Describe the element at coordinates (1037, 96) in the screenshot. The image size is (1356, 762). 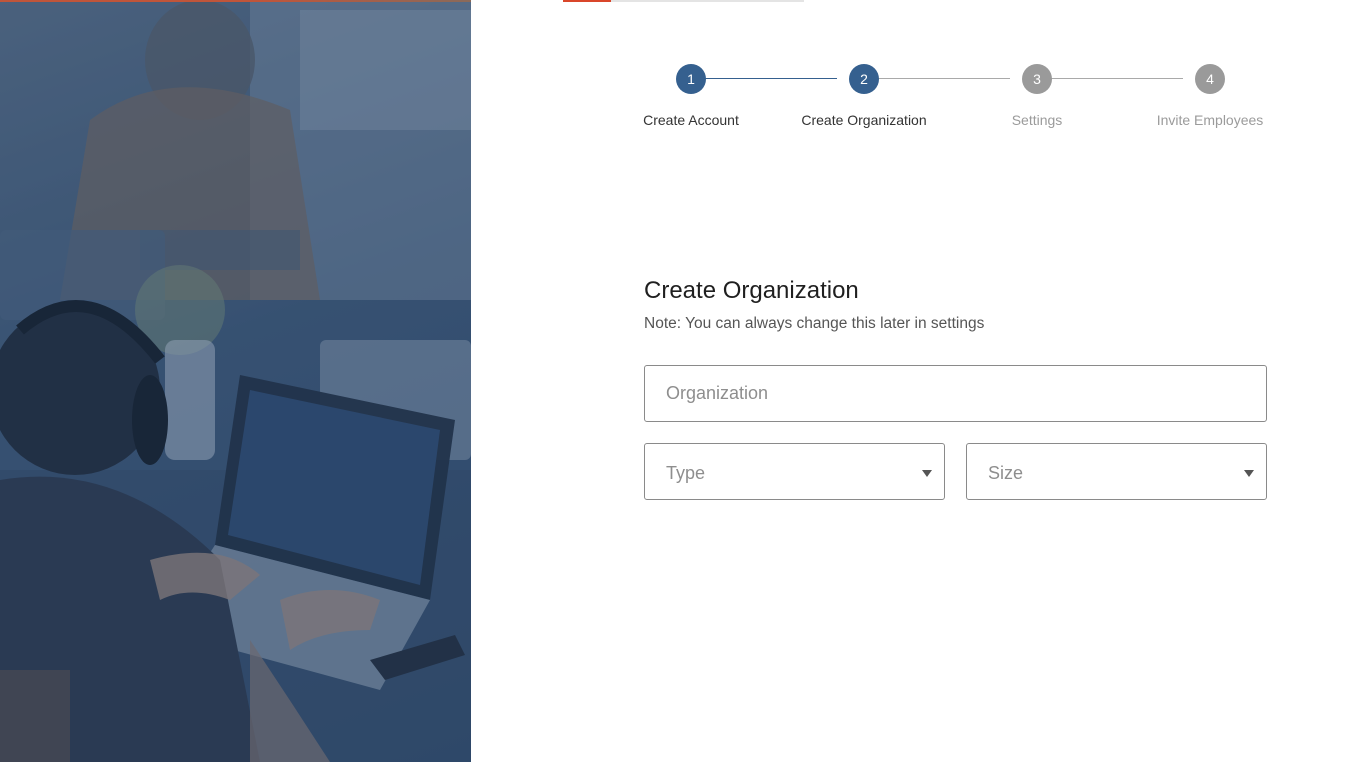
I see `step-settings: 3 Settings` at that location.